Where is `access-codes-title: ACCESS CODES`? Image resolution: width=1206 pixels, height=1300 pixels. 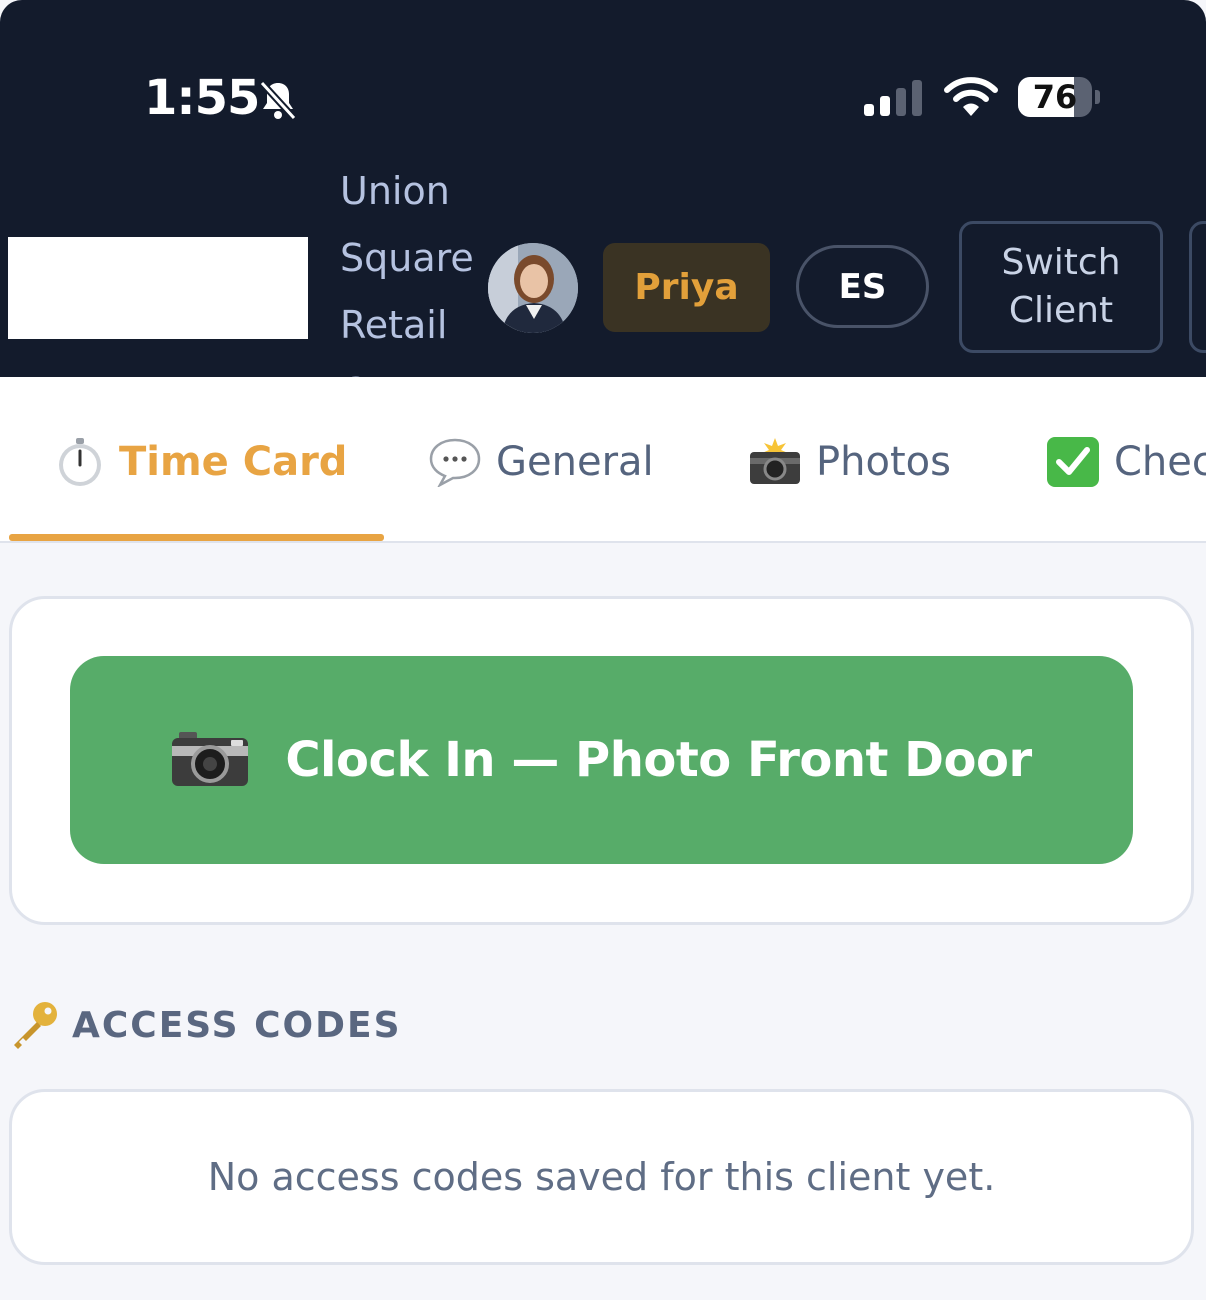
access-codes-title: ACCESS CODES is located at coordinates (237, 1025).